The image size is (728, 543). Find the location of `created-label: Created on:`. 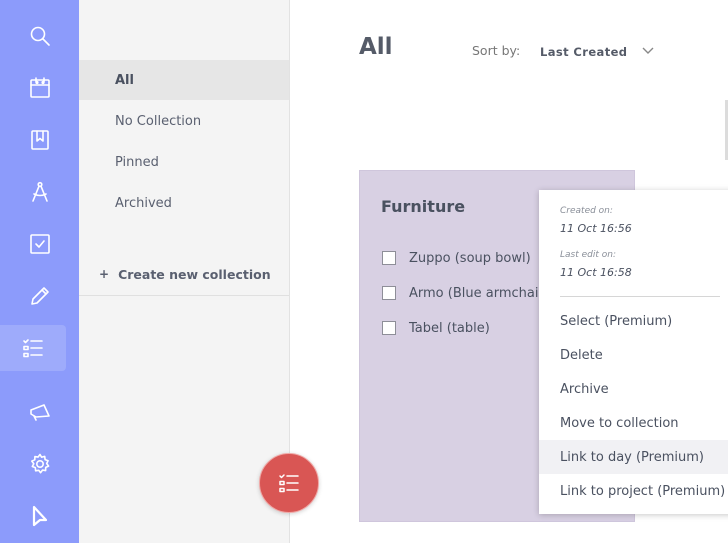

created-label: Created on: is located at coordinates (586, 211).